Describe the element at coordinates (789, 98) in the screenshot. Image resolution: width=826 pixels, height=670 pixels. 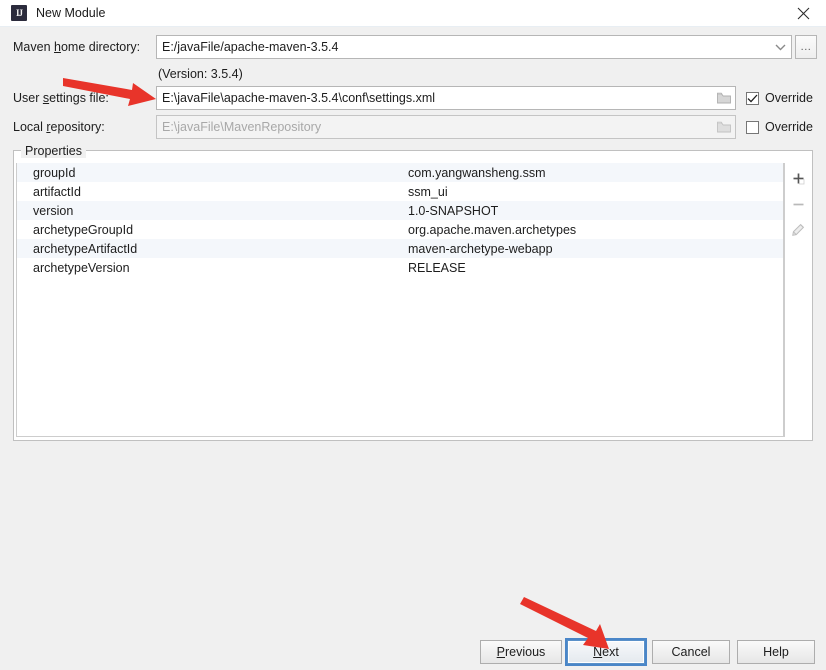
I see `user-settings-override-label: Override` at that location.